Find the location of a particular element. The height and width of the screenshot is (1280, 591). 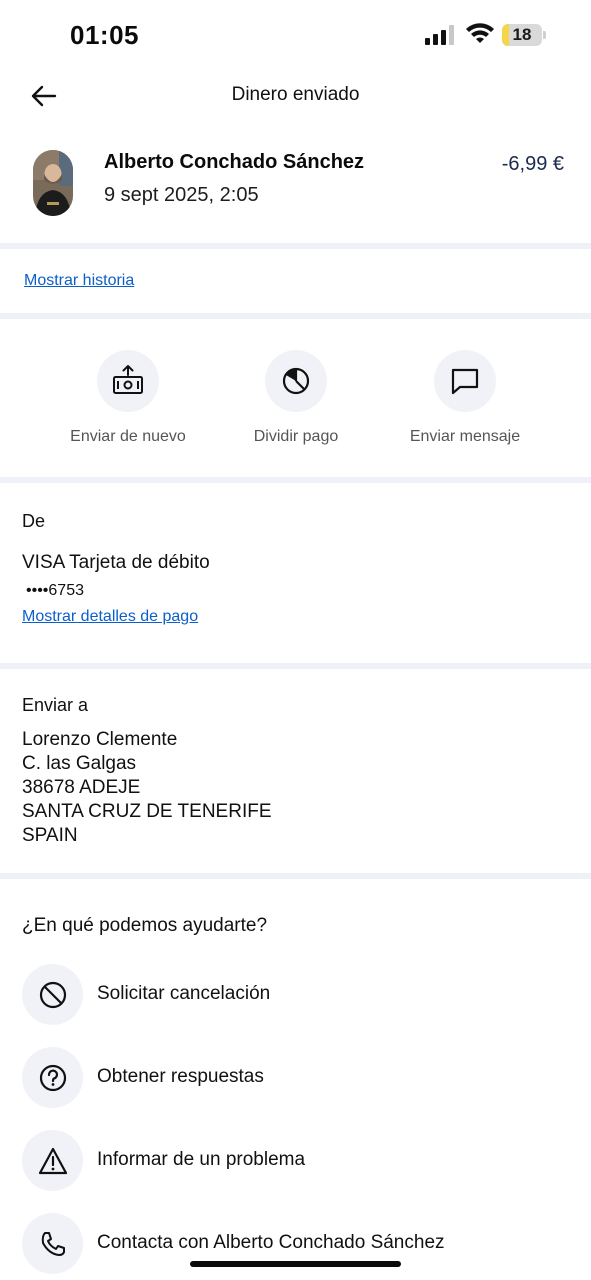

cancel-icon is located at coordinates (52, 994).